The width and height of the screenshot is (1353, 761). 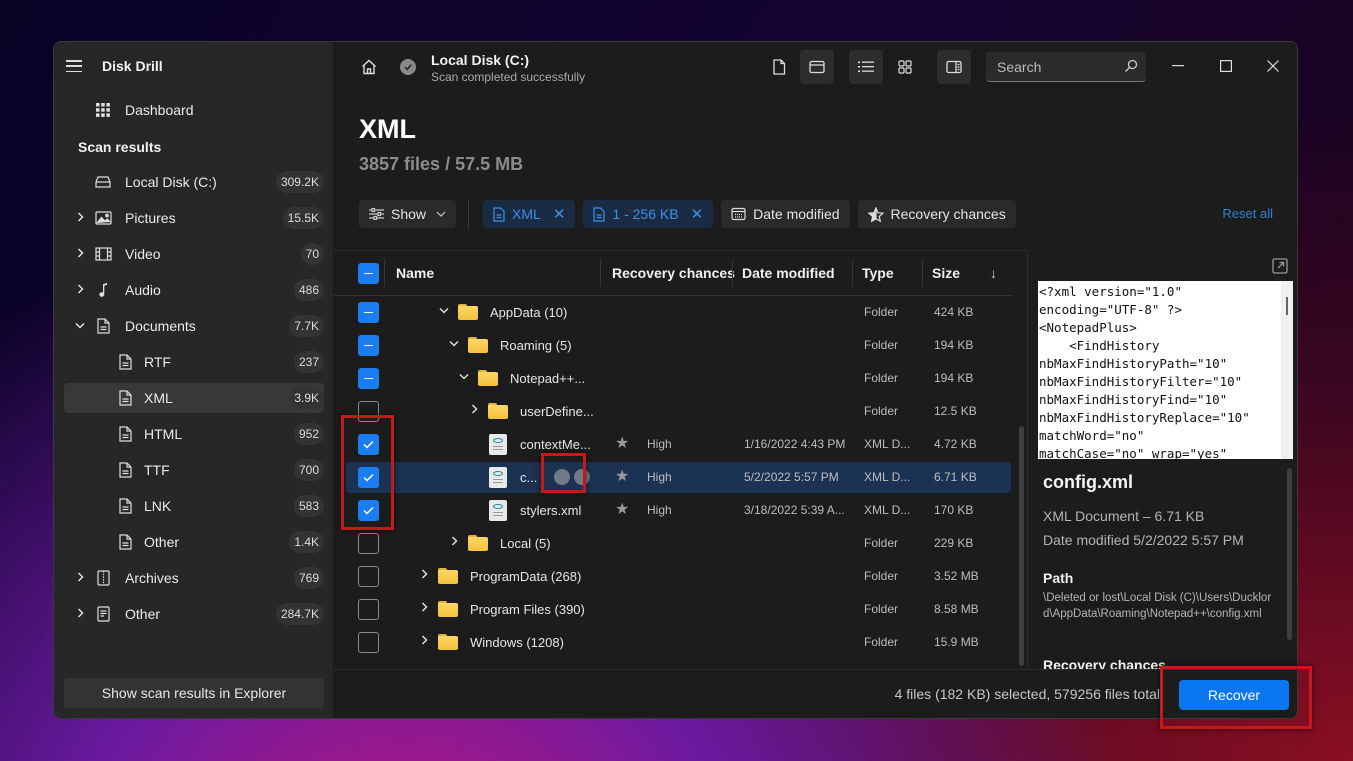 I want to click on sidebar-item-lnk: LNK 583, so click(x=194, y=506).